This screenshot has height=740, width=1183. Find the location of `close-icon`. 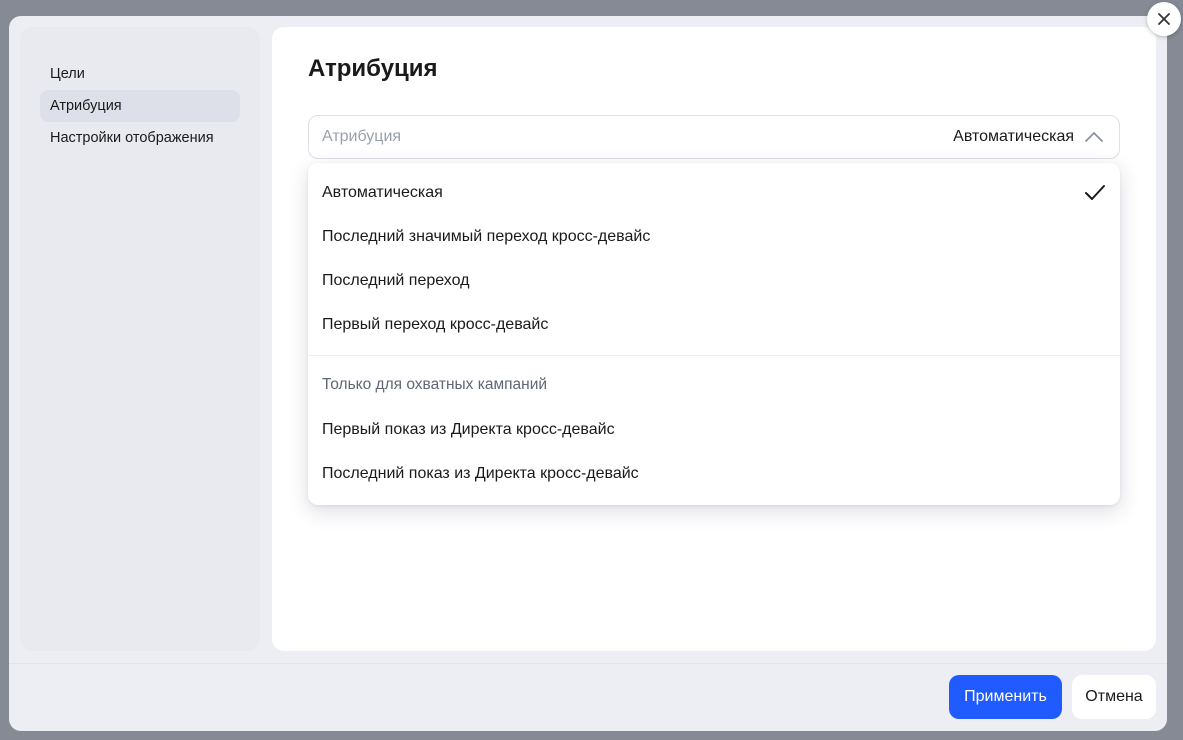

close-icon is located at coordinates (1164, 19).